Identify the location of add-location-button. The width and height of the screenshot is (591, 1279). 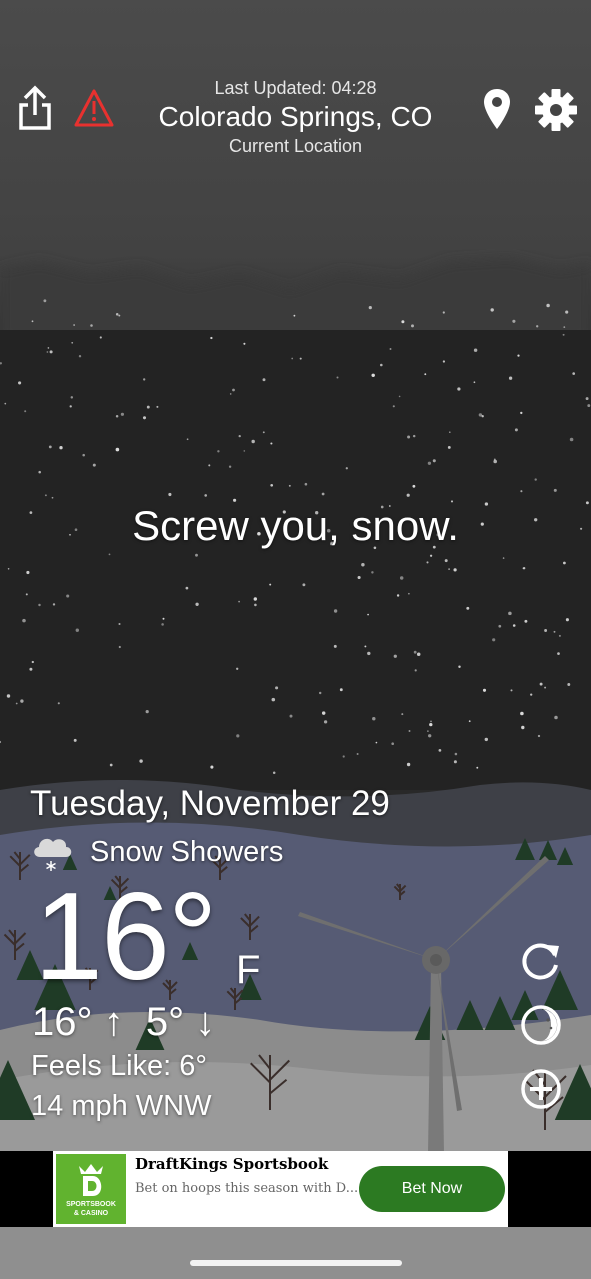
(541, 1089).